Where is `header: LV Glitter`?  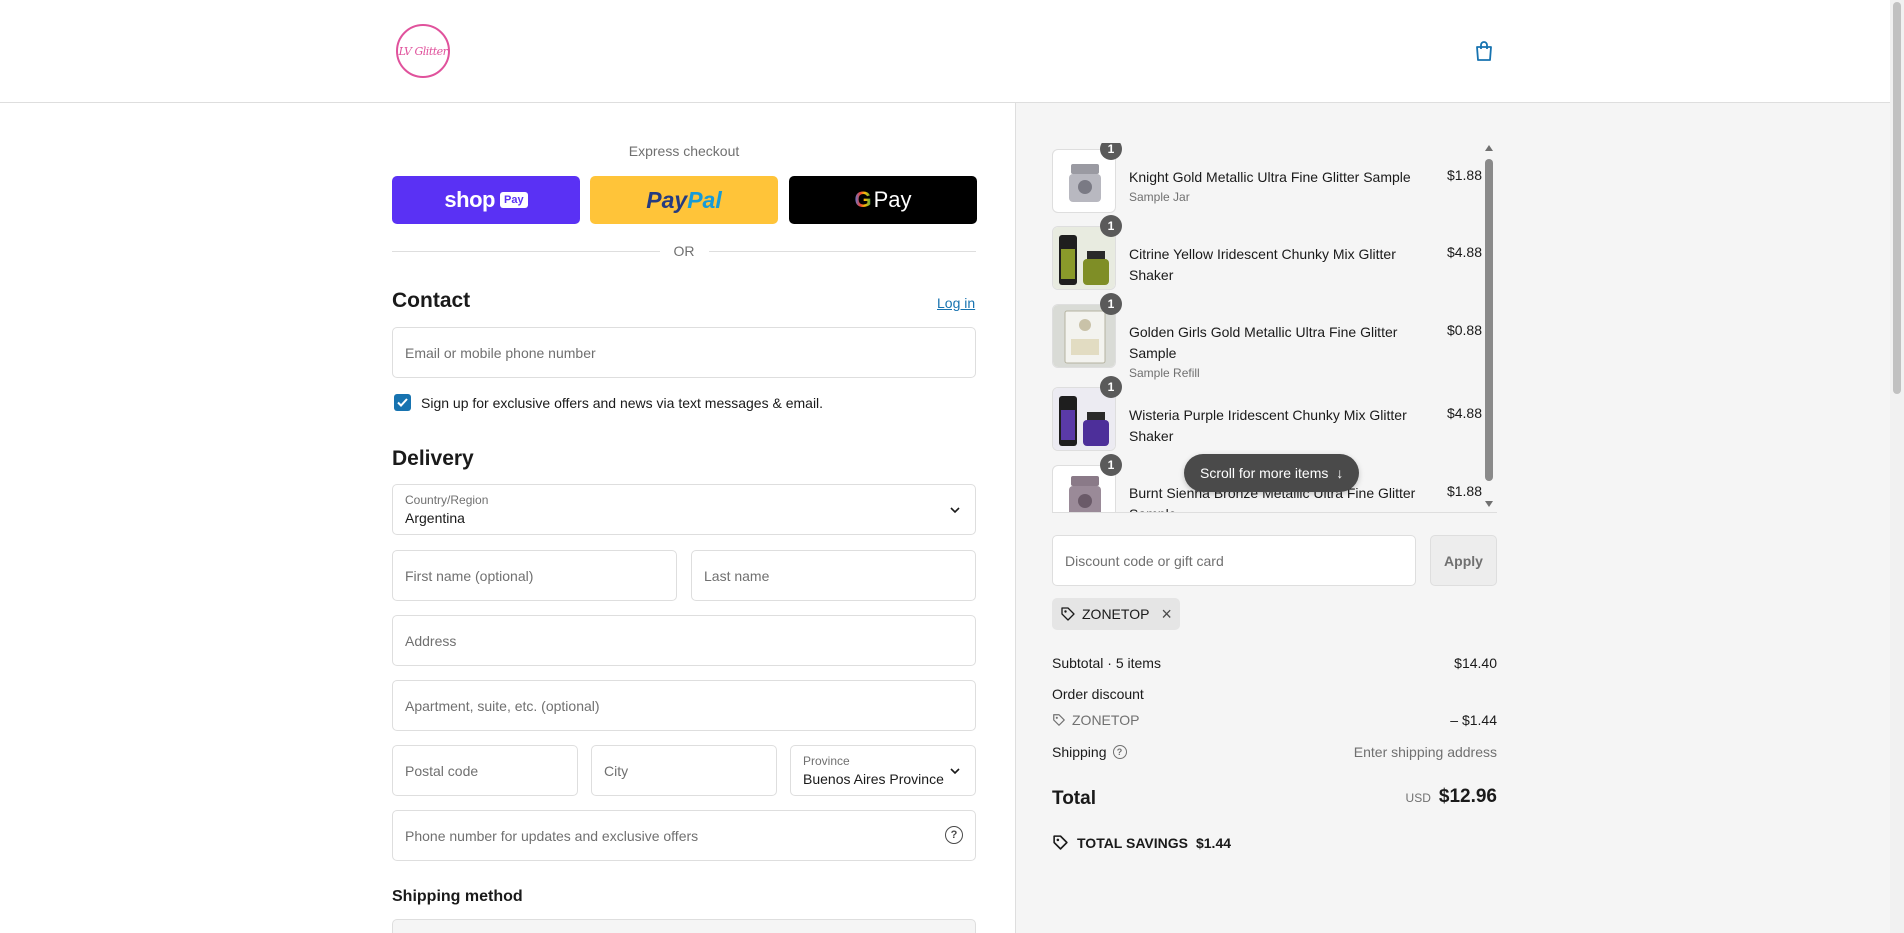 header: LV Glitter is located at coordinates (945, 51).